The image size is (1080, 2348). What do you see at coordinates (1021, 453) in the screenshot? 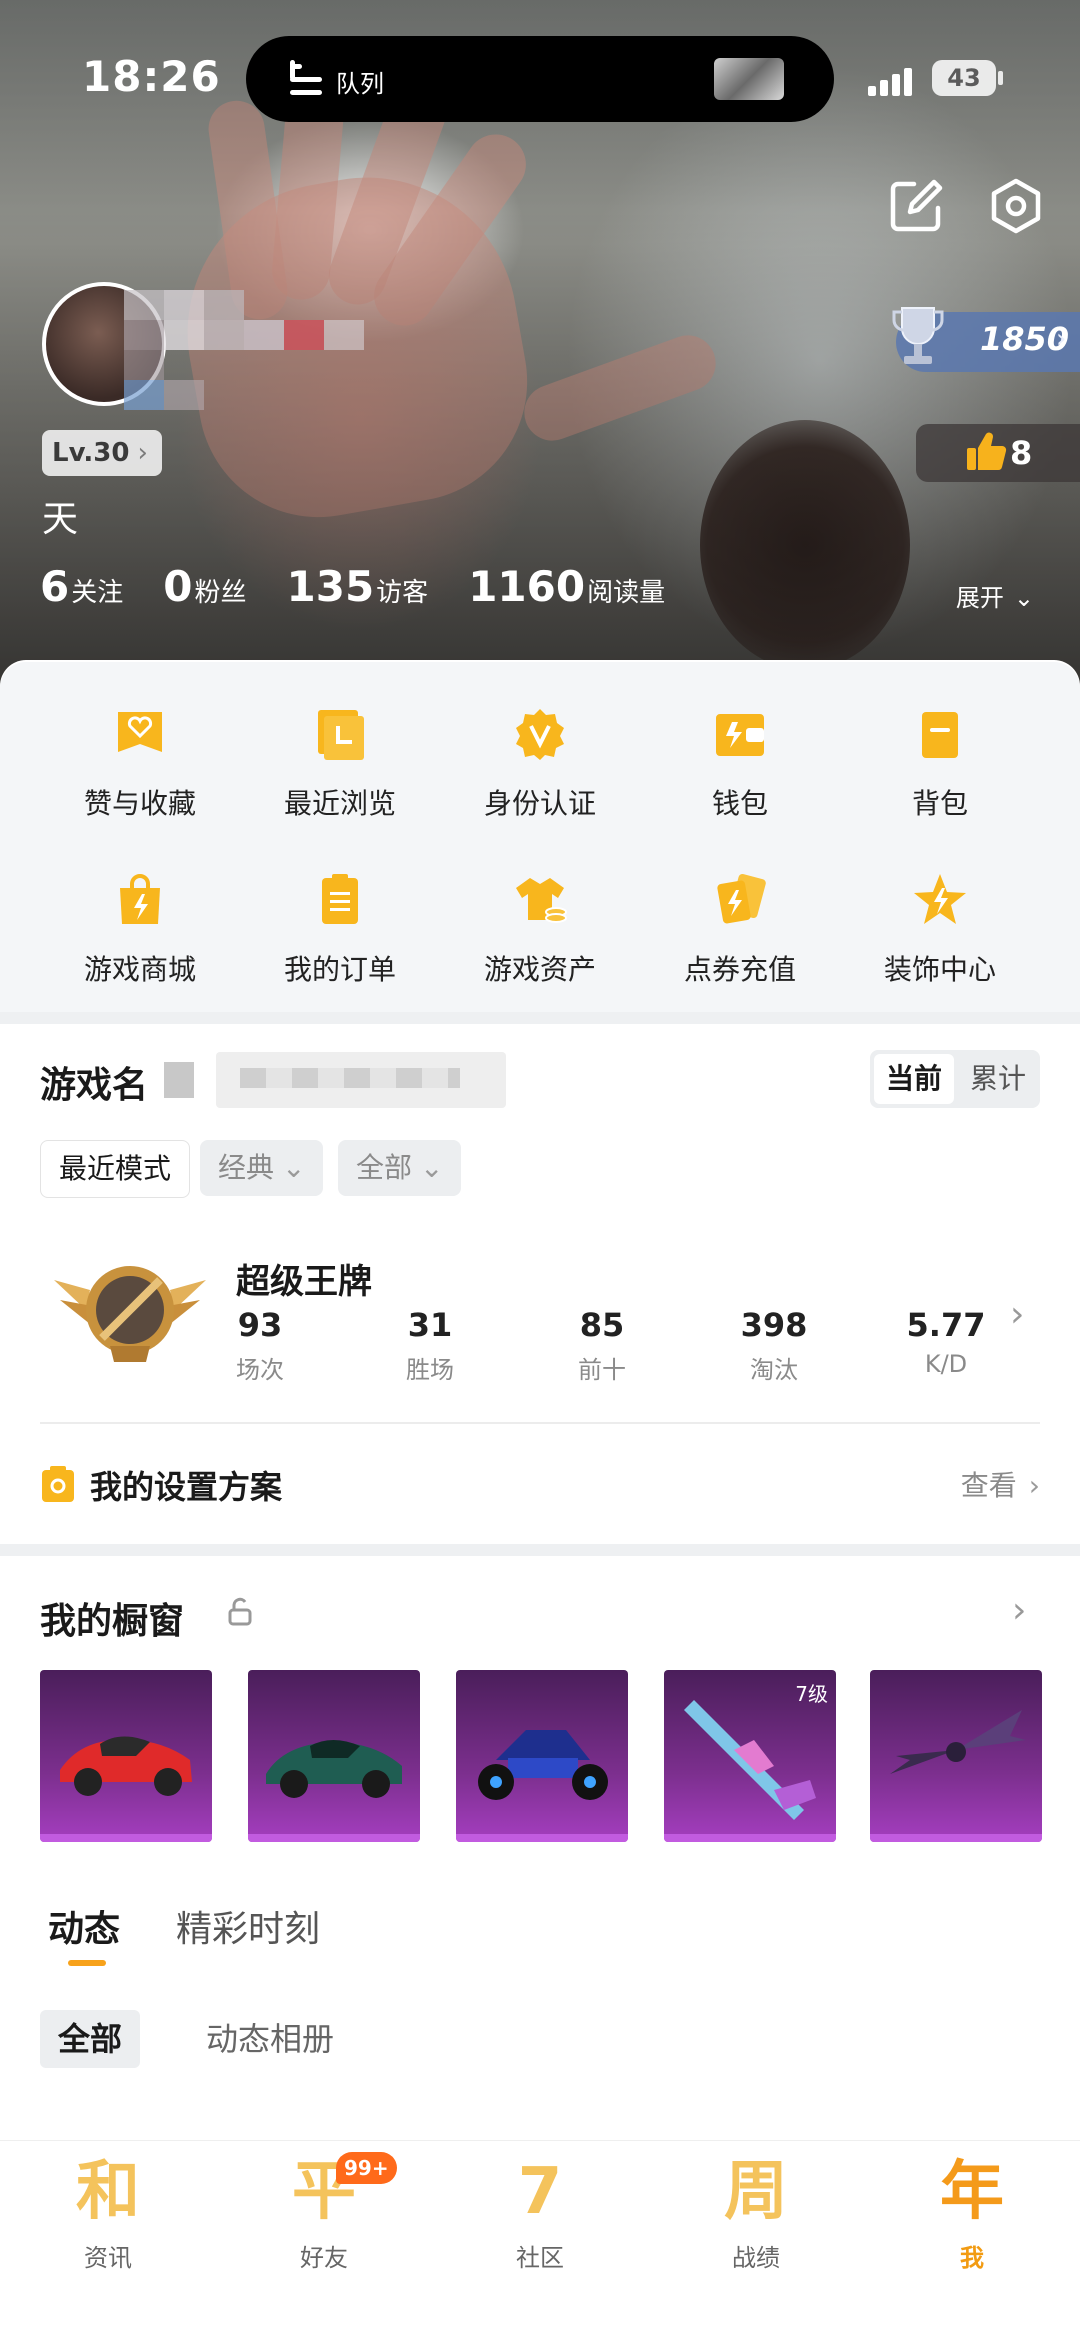
I see `likes-count: 8` at bounding box center [1021, 453].